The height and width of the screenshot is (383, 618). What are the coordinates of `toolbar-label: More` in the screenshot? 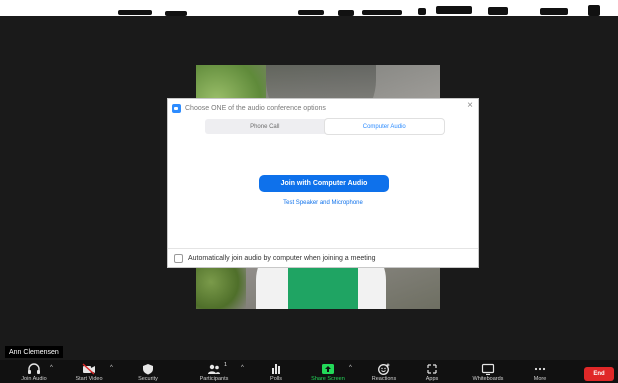 It's located at (540, 379).